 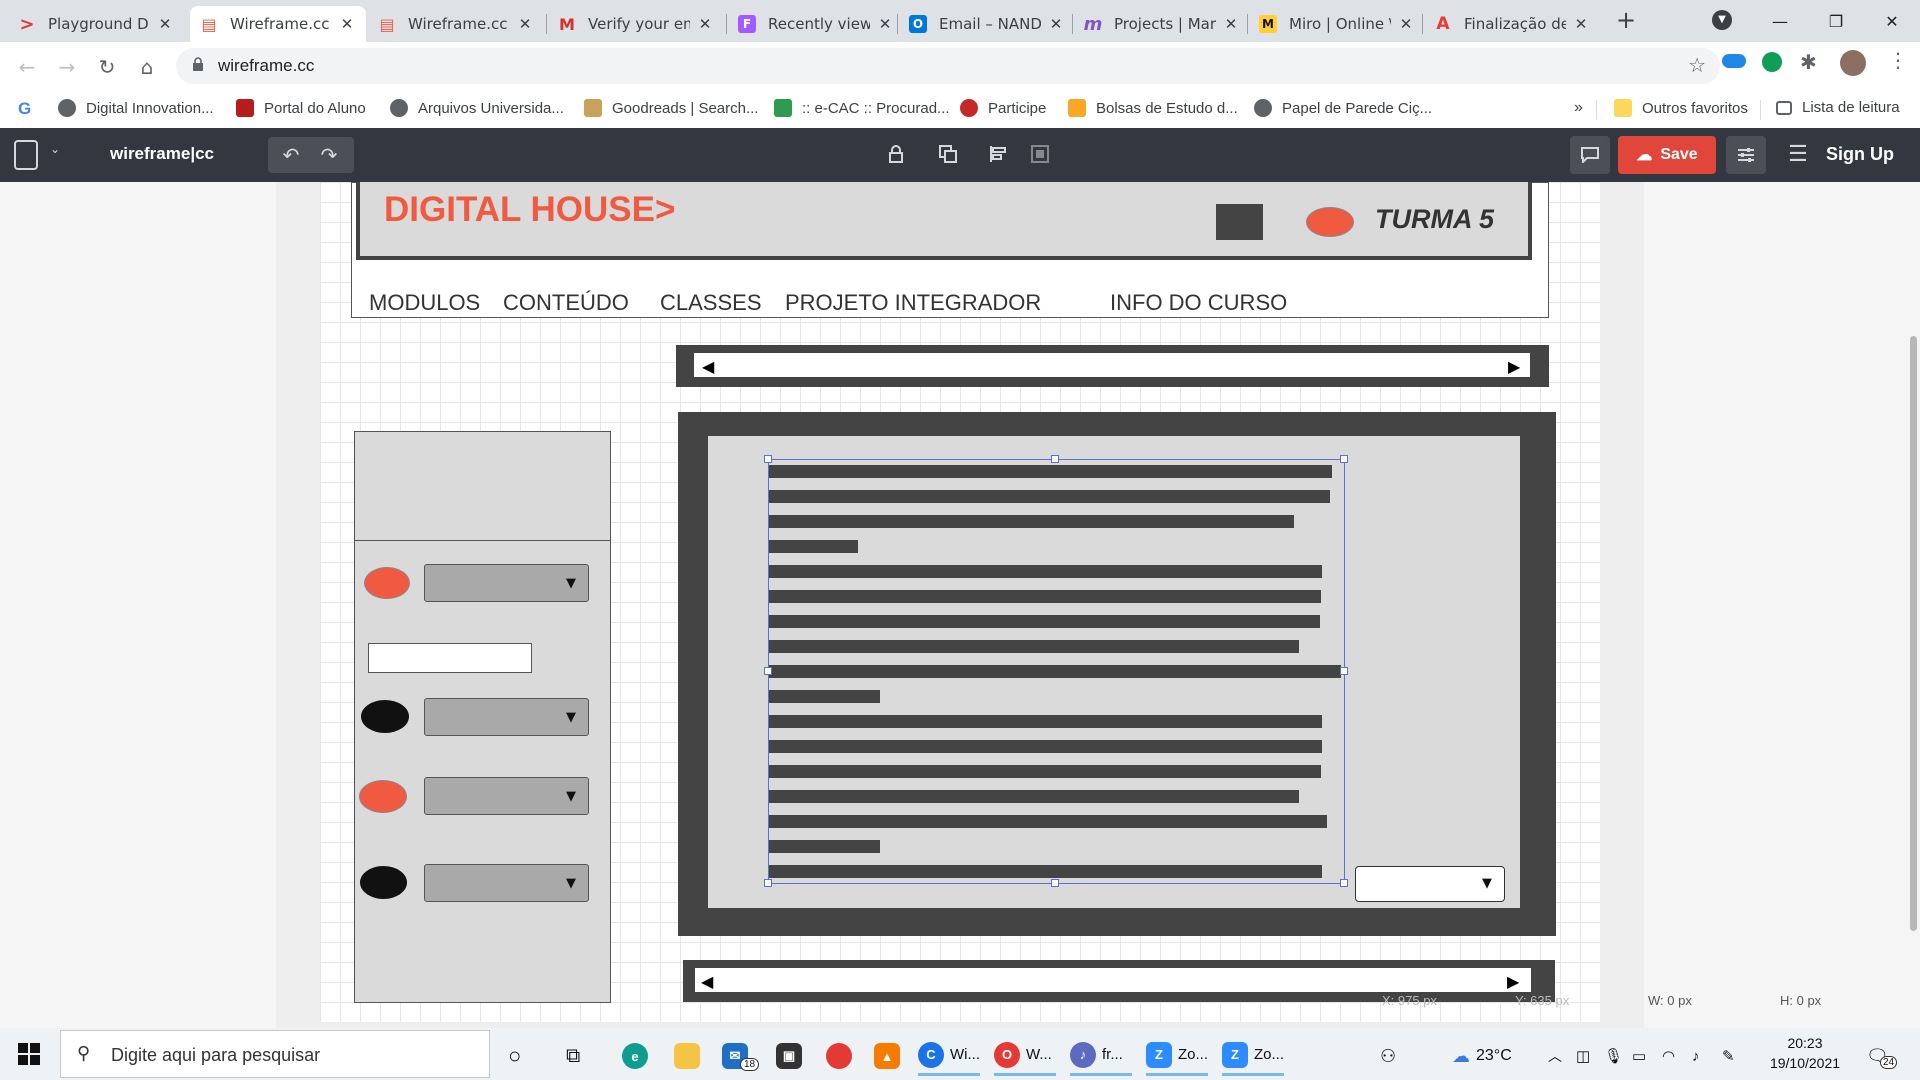 What do you see at coordinates (1780, 21) in the screenshot?
I see `minimize-icon: —` at bounding box center [1780, 21].